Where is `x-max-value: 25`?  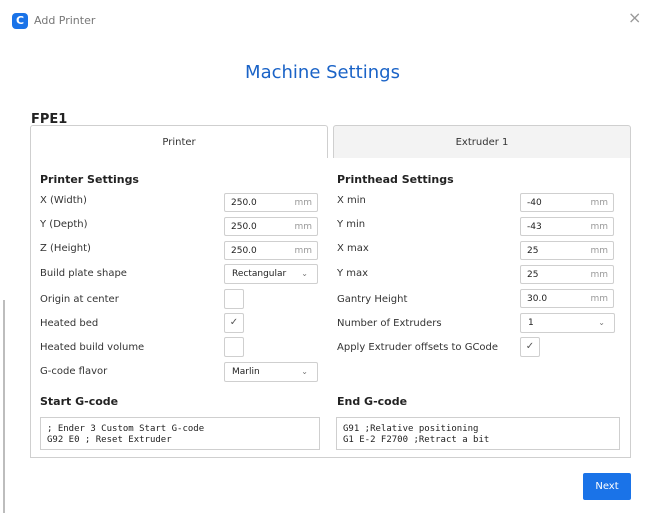
x-max-value: 25 is located at coordinates (533, 251).